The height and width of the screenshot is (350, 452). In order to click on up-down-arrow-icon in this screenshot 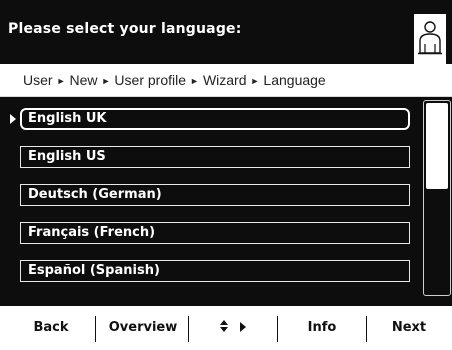, I will do `click(223, 326)`.